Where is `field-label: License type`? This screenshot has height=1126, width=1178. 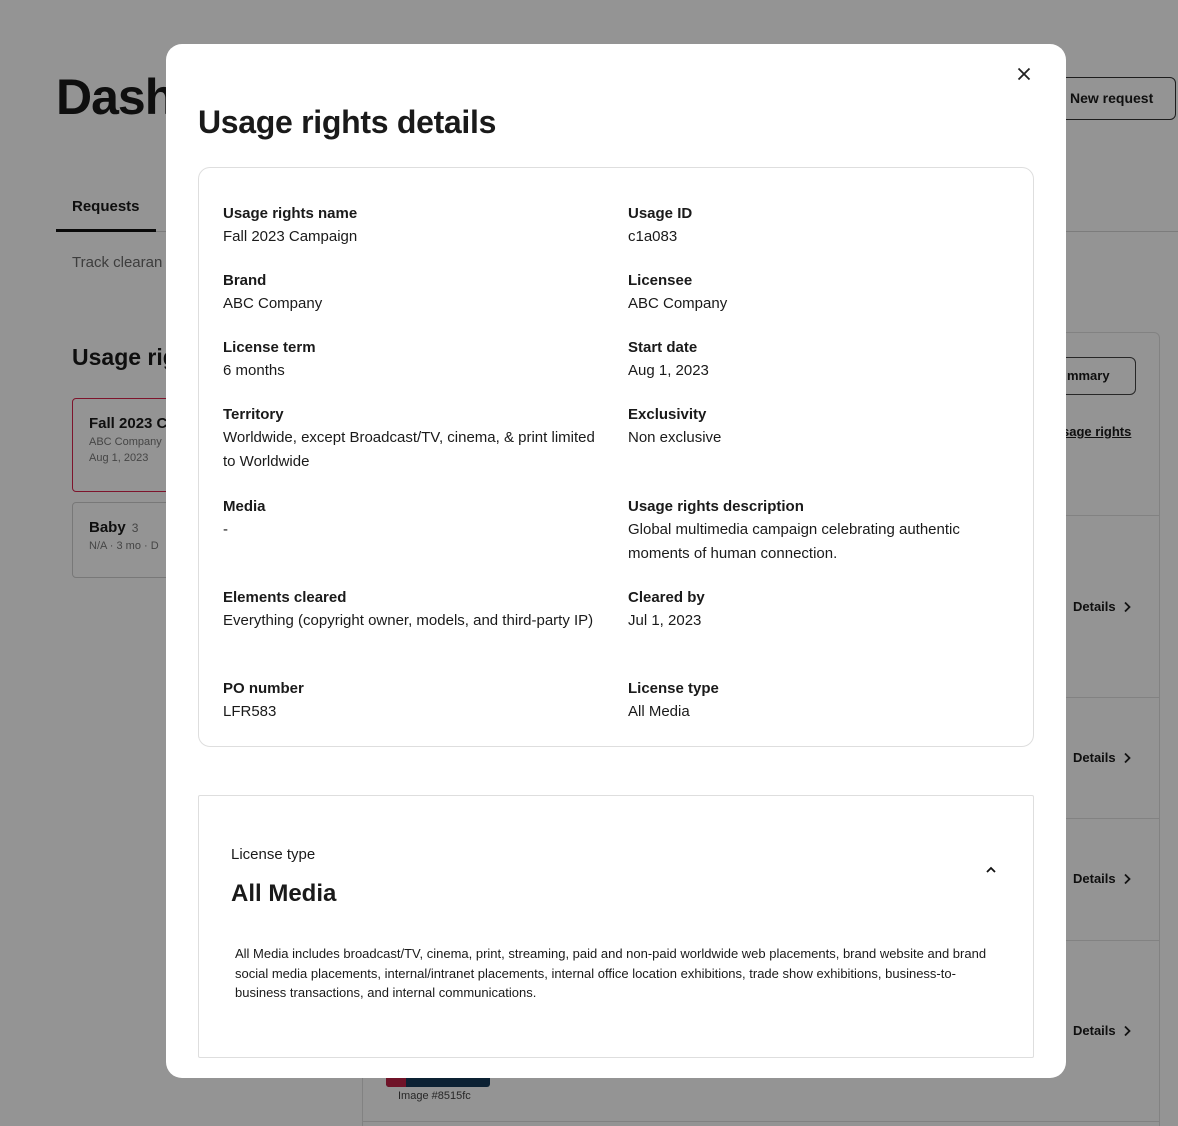
field-label: License type is located at coordinates (673, 688).